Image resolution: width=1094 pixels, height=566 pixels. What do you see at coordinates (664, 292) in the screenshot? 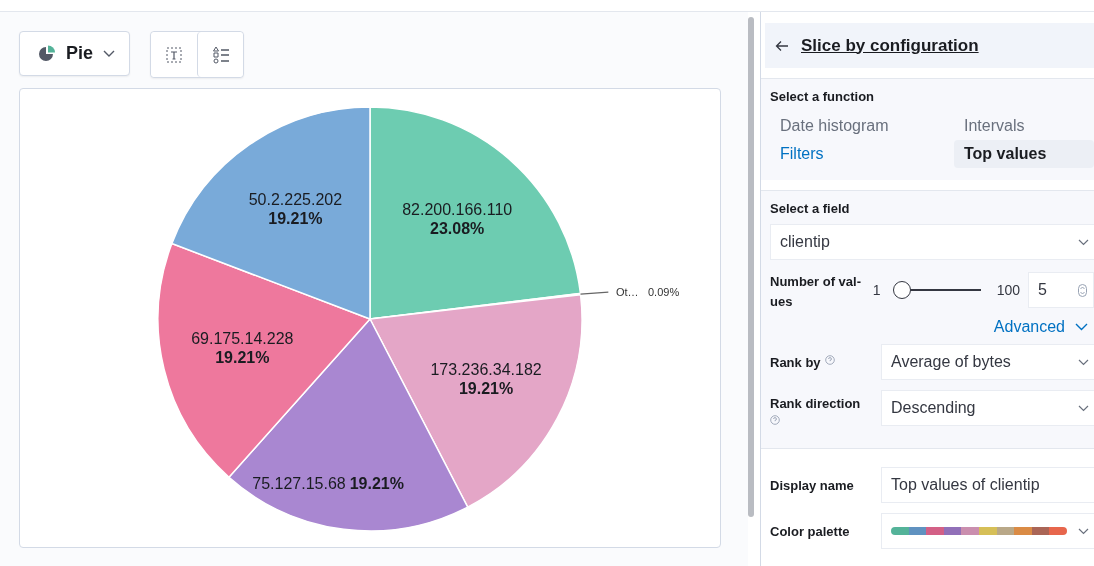
I see `slice-value: 0.09%` at bounding box center [664, 292].